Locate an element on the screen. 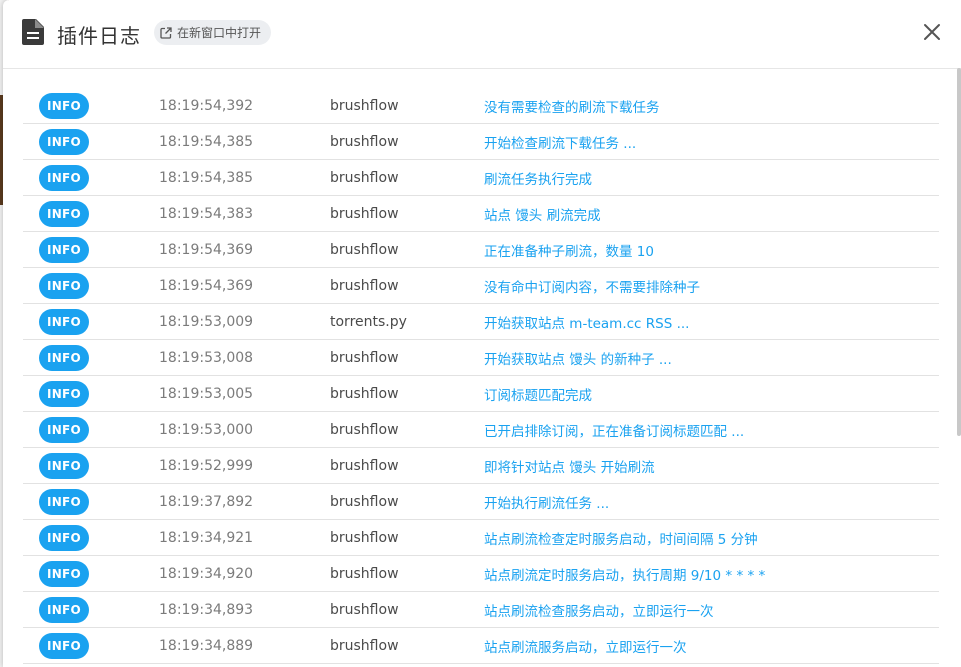  log-row: INFO 18:19:54,383 brushflow 站点 馒头 刷流完成 is located at coordinates (481, 214).